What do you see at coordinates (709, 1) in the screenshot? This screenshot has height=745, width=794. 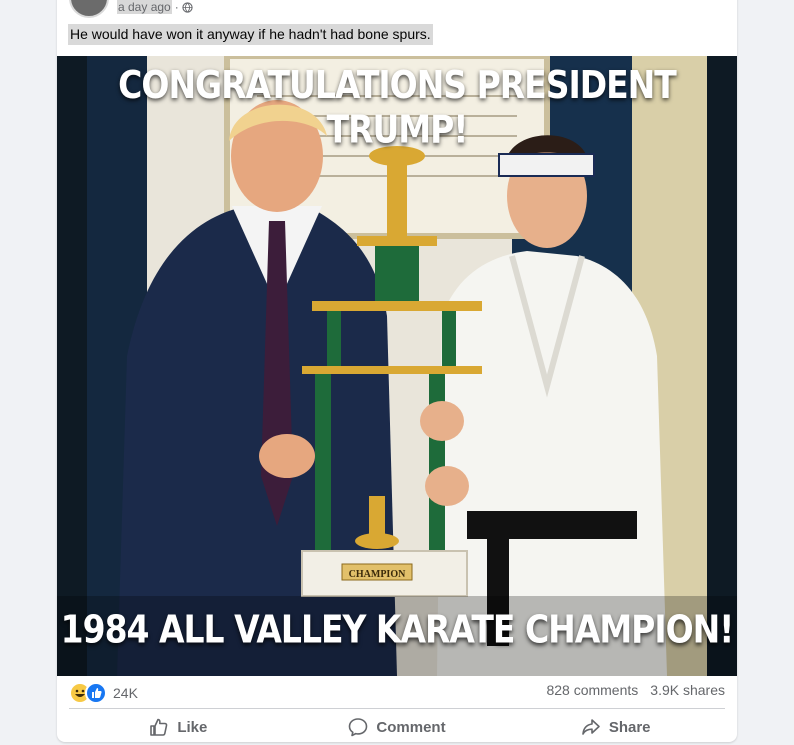 I see `close-icon` at bounding box center [709, 1].